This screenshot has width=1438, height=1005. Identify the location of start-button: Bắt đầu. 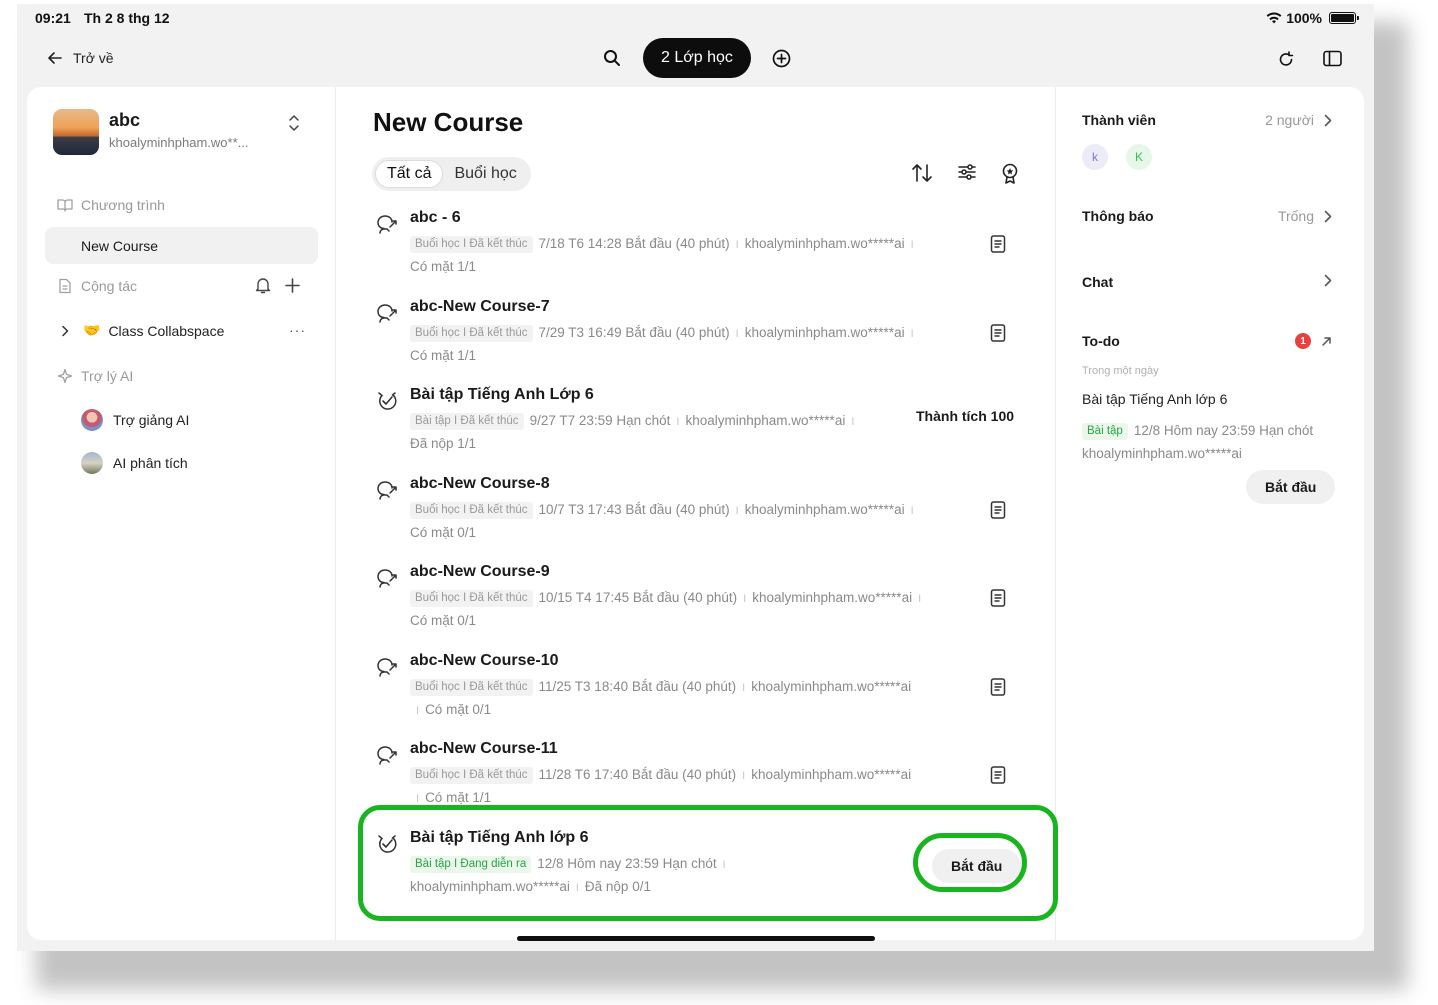
(977, 866).